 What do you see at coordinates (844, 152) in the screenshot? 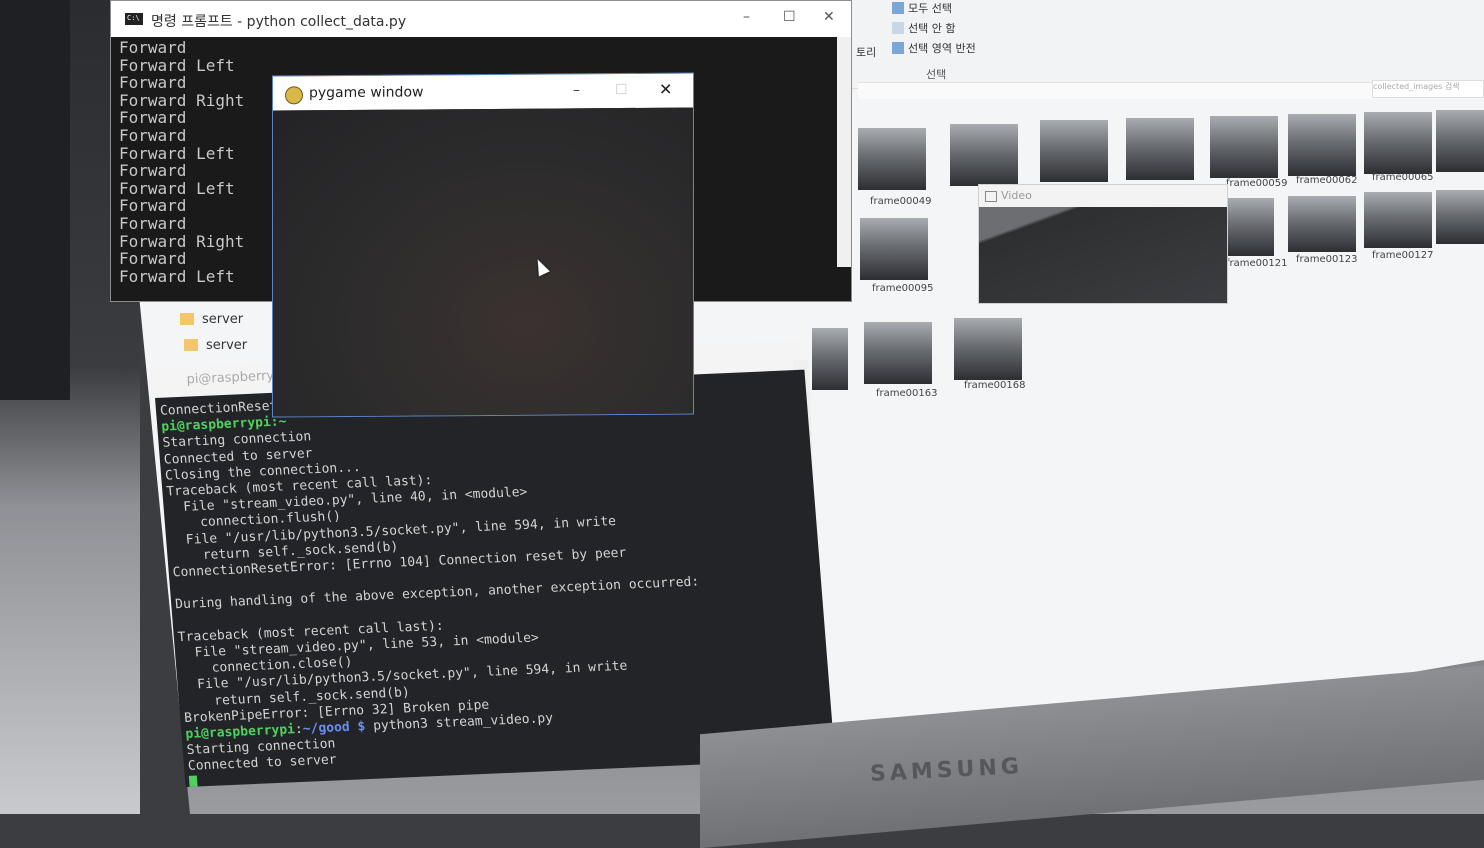
I see `cmd-scrollbar` at bounding box center [844, 152].